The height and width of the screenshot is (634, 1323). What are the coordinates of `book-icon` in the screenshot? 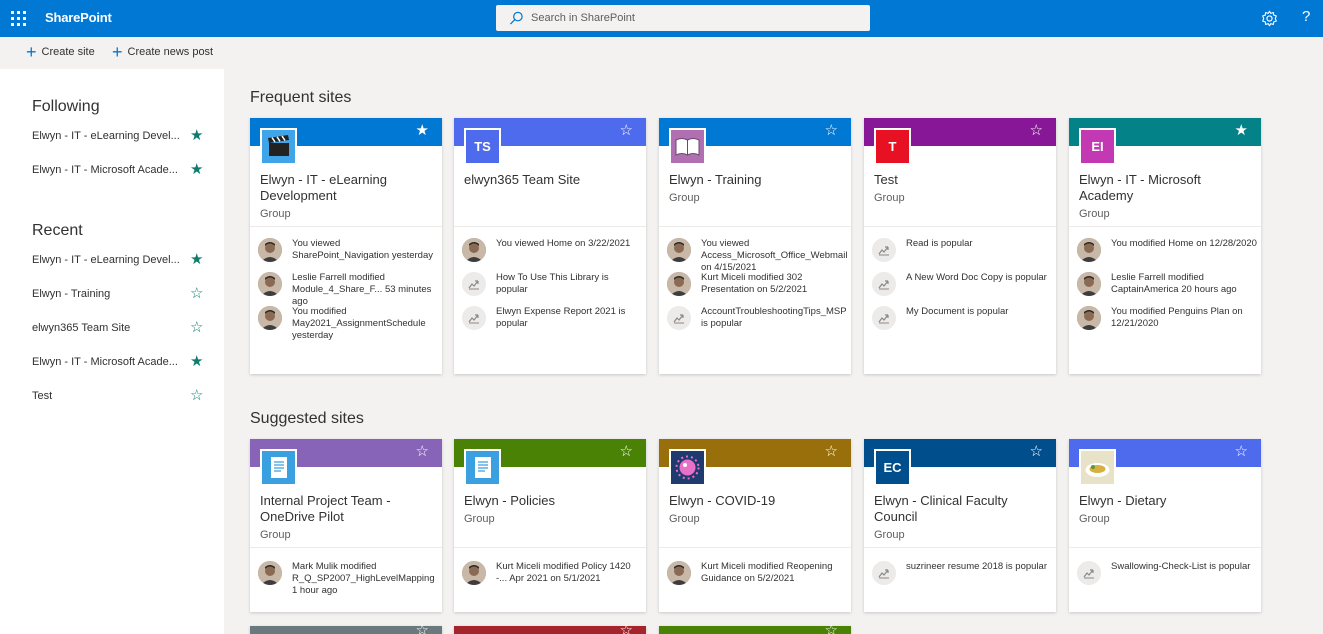 It's located at (687, 146).